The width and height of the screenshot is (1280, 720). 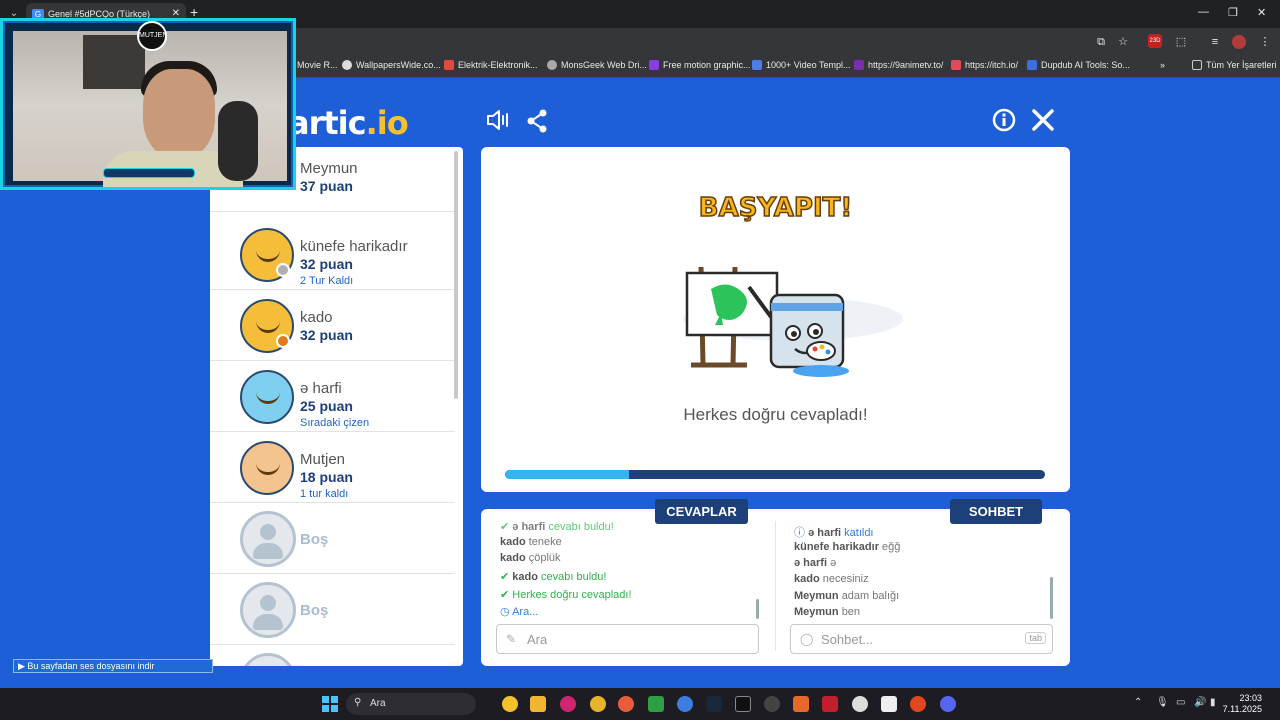 I want to click on player-card: künefe harikadır 32 puan 2 Tur Kaldı, so click(x=332, y=254).